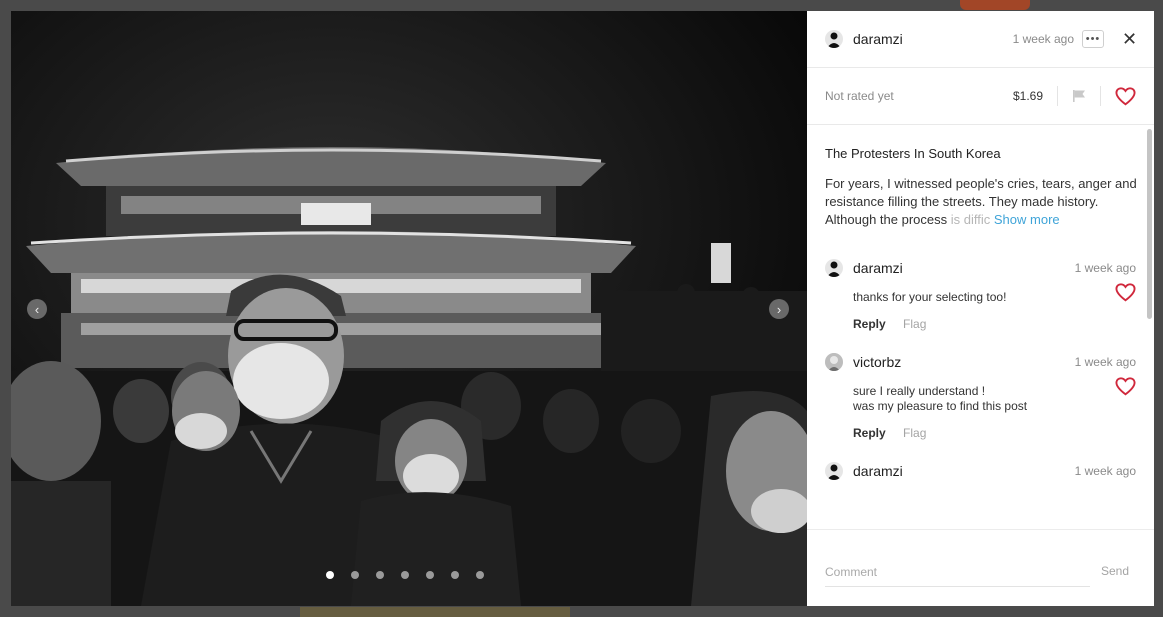 This screenshot has height=617, width=1163. I want to click on comment-input, so click(957, 572).